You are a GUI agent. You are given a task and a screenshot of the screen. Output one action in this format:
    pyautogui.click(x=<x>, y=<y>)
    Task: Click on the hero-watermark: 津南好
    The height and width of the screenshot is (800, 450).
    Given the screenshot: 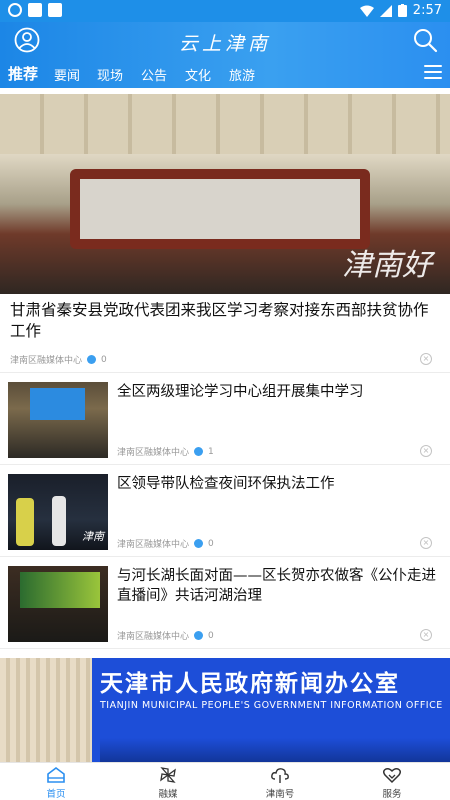 What is the action you would take?
    pyautogui.click(x=387, y=265)
    